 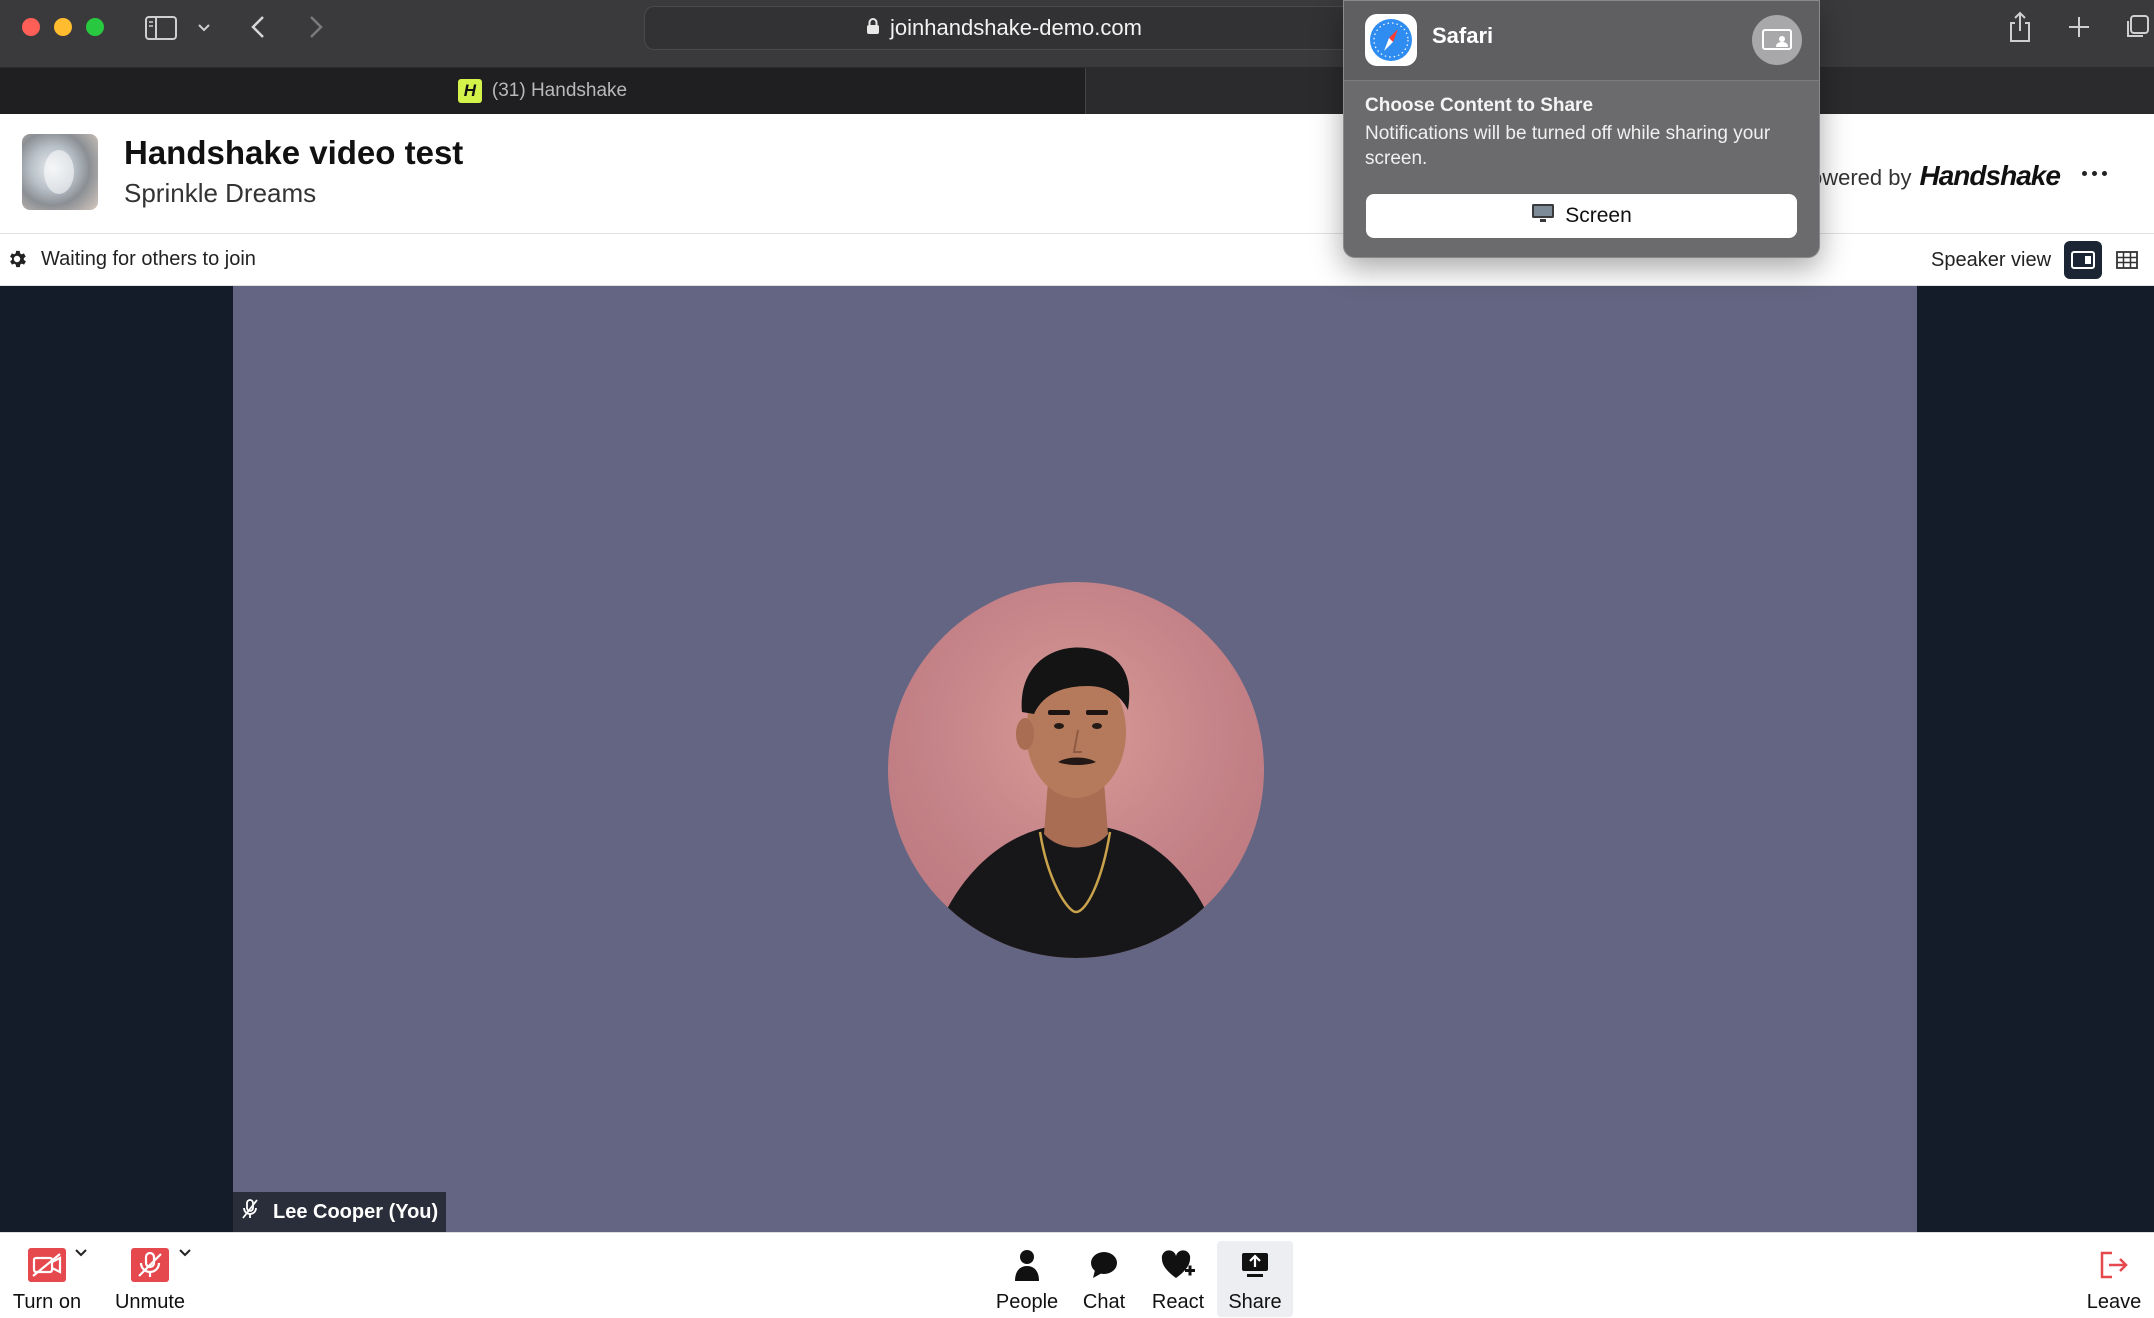 I want to click on people-button: People, so click(x=1027, y=1279).